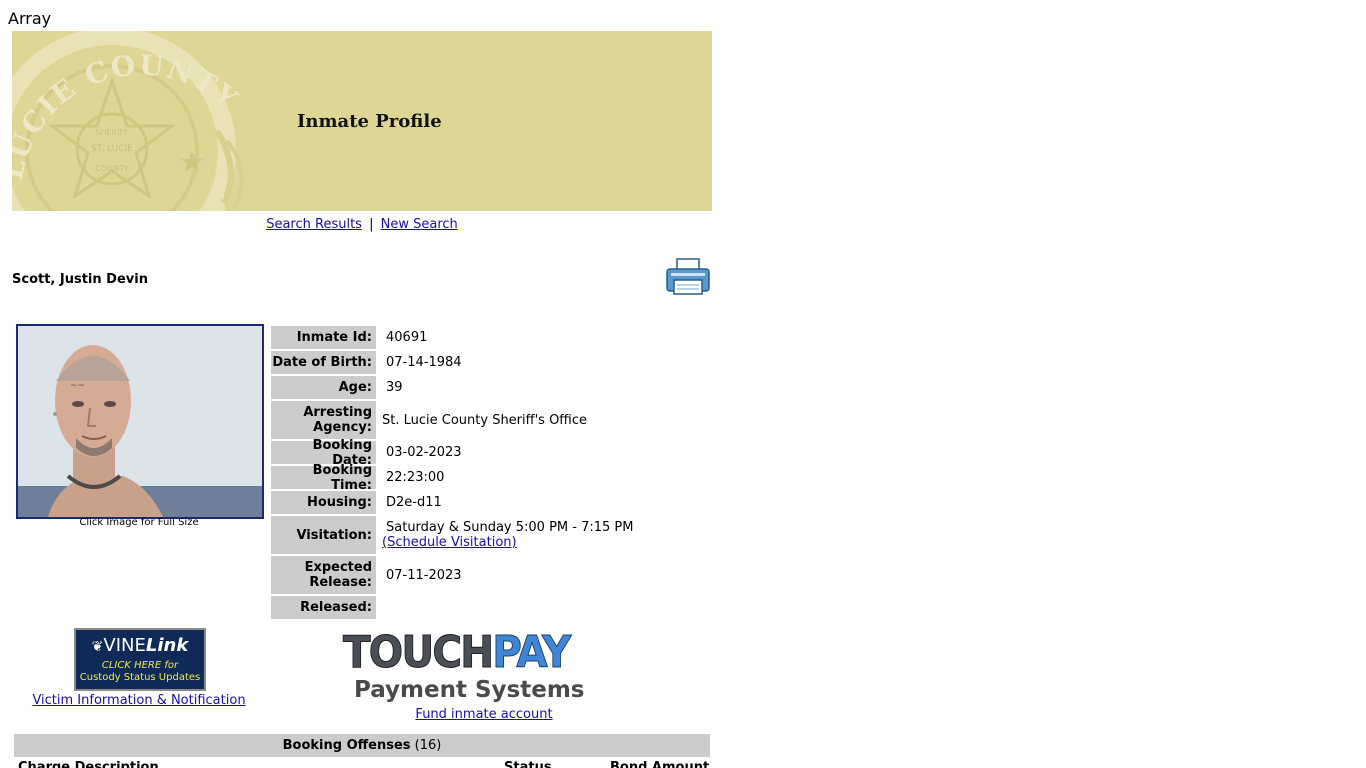  Describe the element at coordinates (140, 645) in the screenshot. I see `vinelink-logo: ❦VINELink` at that location.